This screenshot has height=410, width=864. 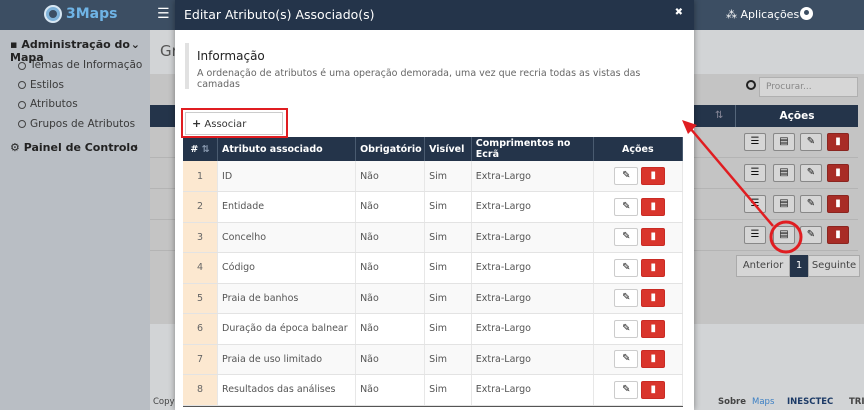 I want to click on sidebar-section-label: Painel de Controlo, so click(x=80, y=147).